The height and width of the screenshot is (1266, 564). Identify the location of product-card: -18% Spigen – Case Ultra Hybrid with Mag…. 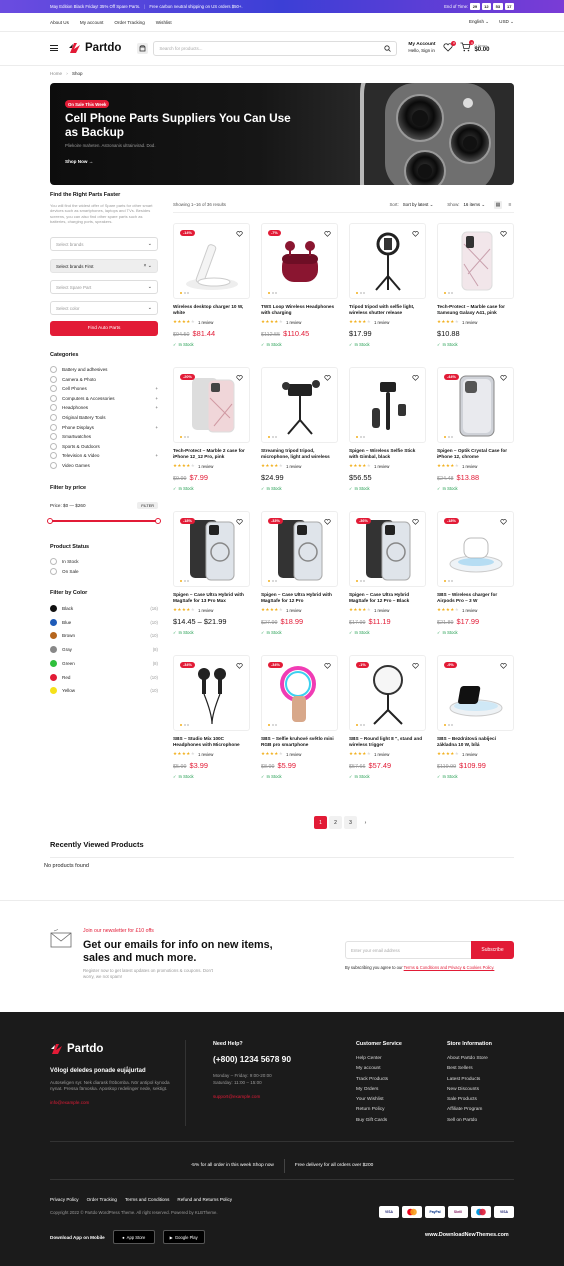
(211, 573).